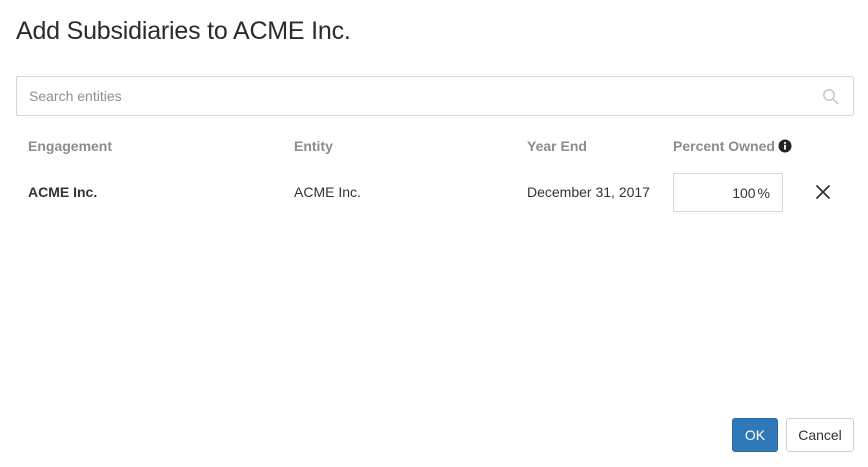  Describe the element at coordinates (183, 31) in the screenshot. I see `dialog-title: Add Subsidiaries to ACME Inc.` at that location.